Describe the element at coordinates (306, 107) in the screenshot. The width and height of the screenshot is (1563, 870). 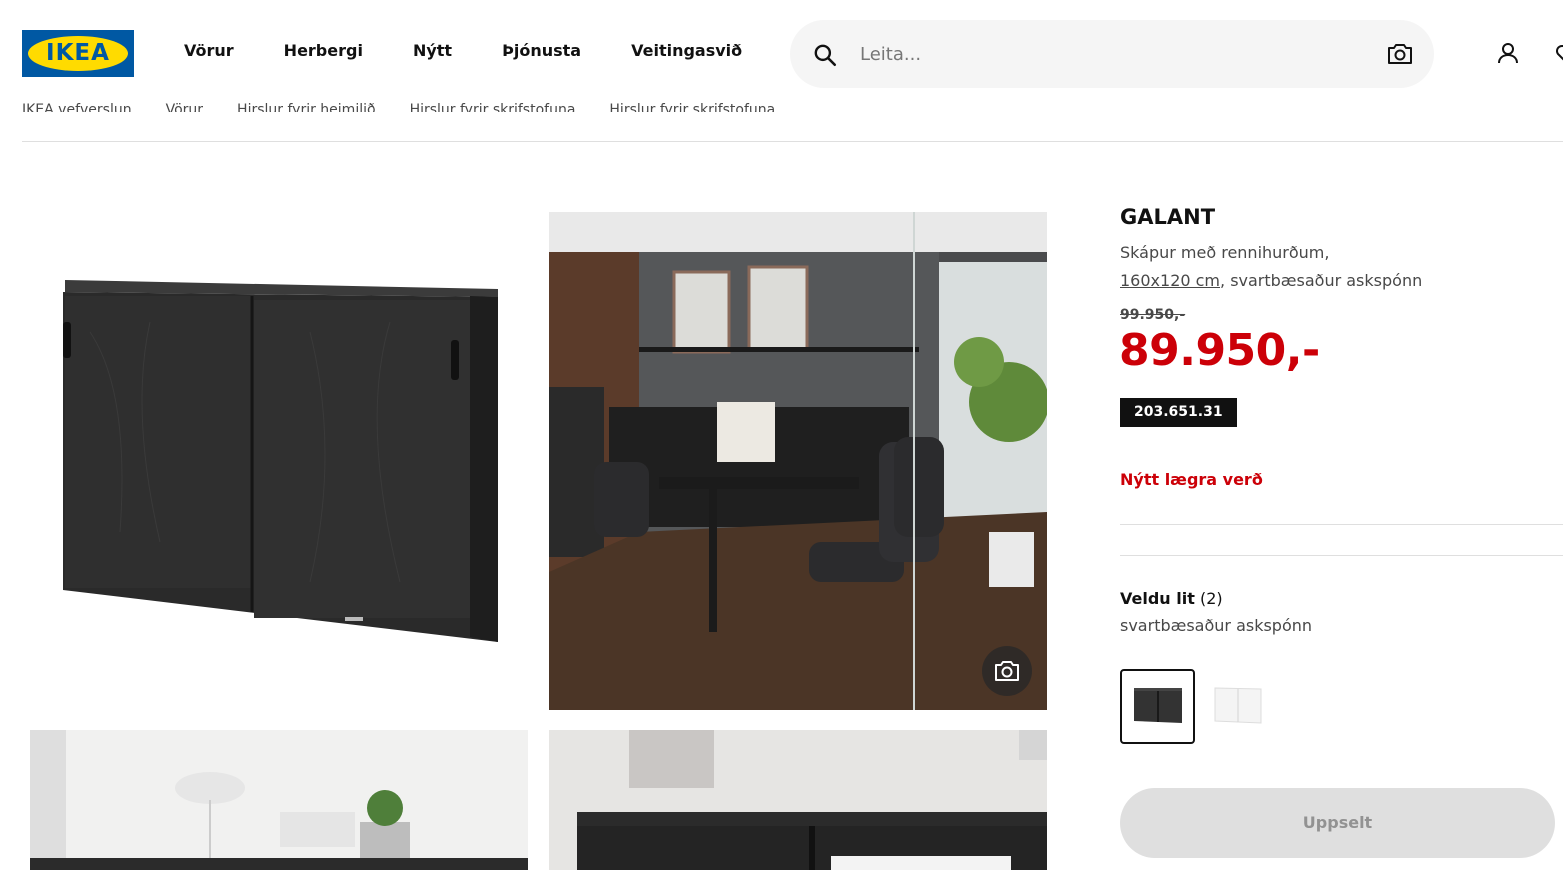
I see `breadcrumb-item: Hirslur fyrir heimilið` at that location.